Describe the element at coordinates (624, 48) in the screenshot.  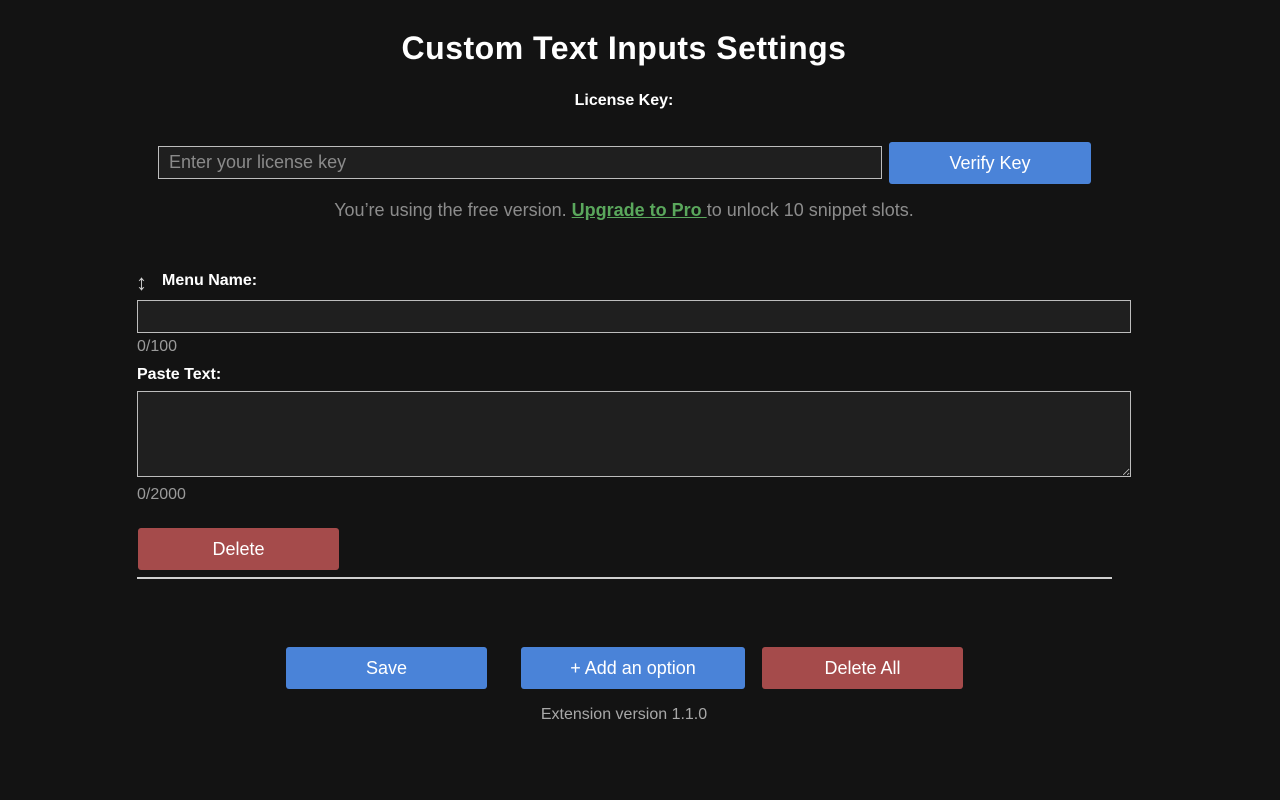
I see `page-title: Custom Text Inputs Settings` at that location.